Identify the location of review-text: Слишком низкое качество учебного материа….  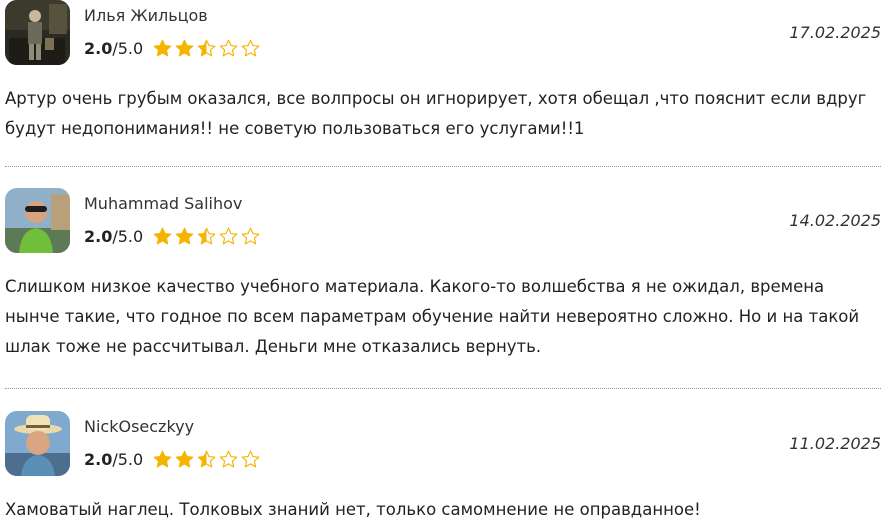
(432, 316).